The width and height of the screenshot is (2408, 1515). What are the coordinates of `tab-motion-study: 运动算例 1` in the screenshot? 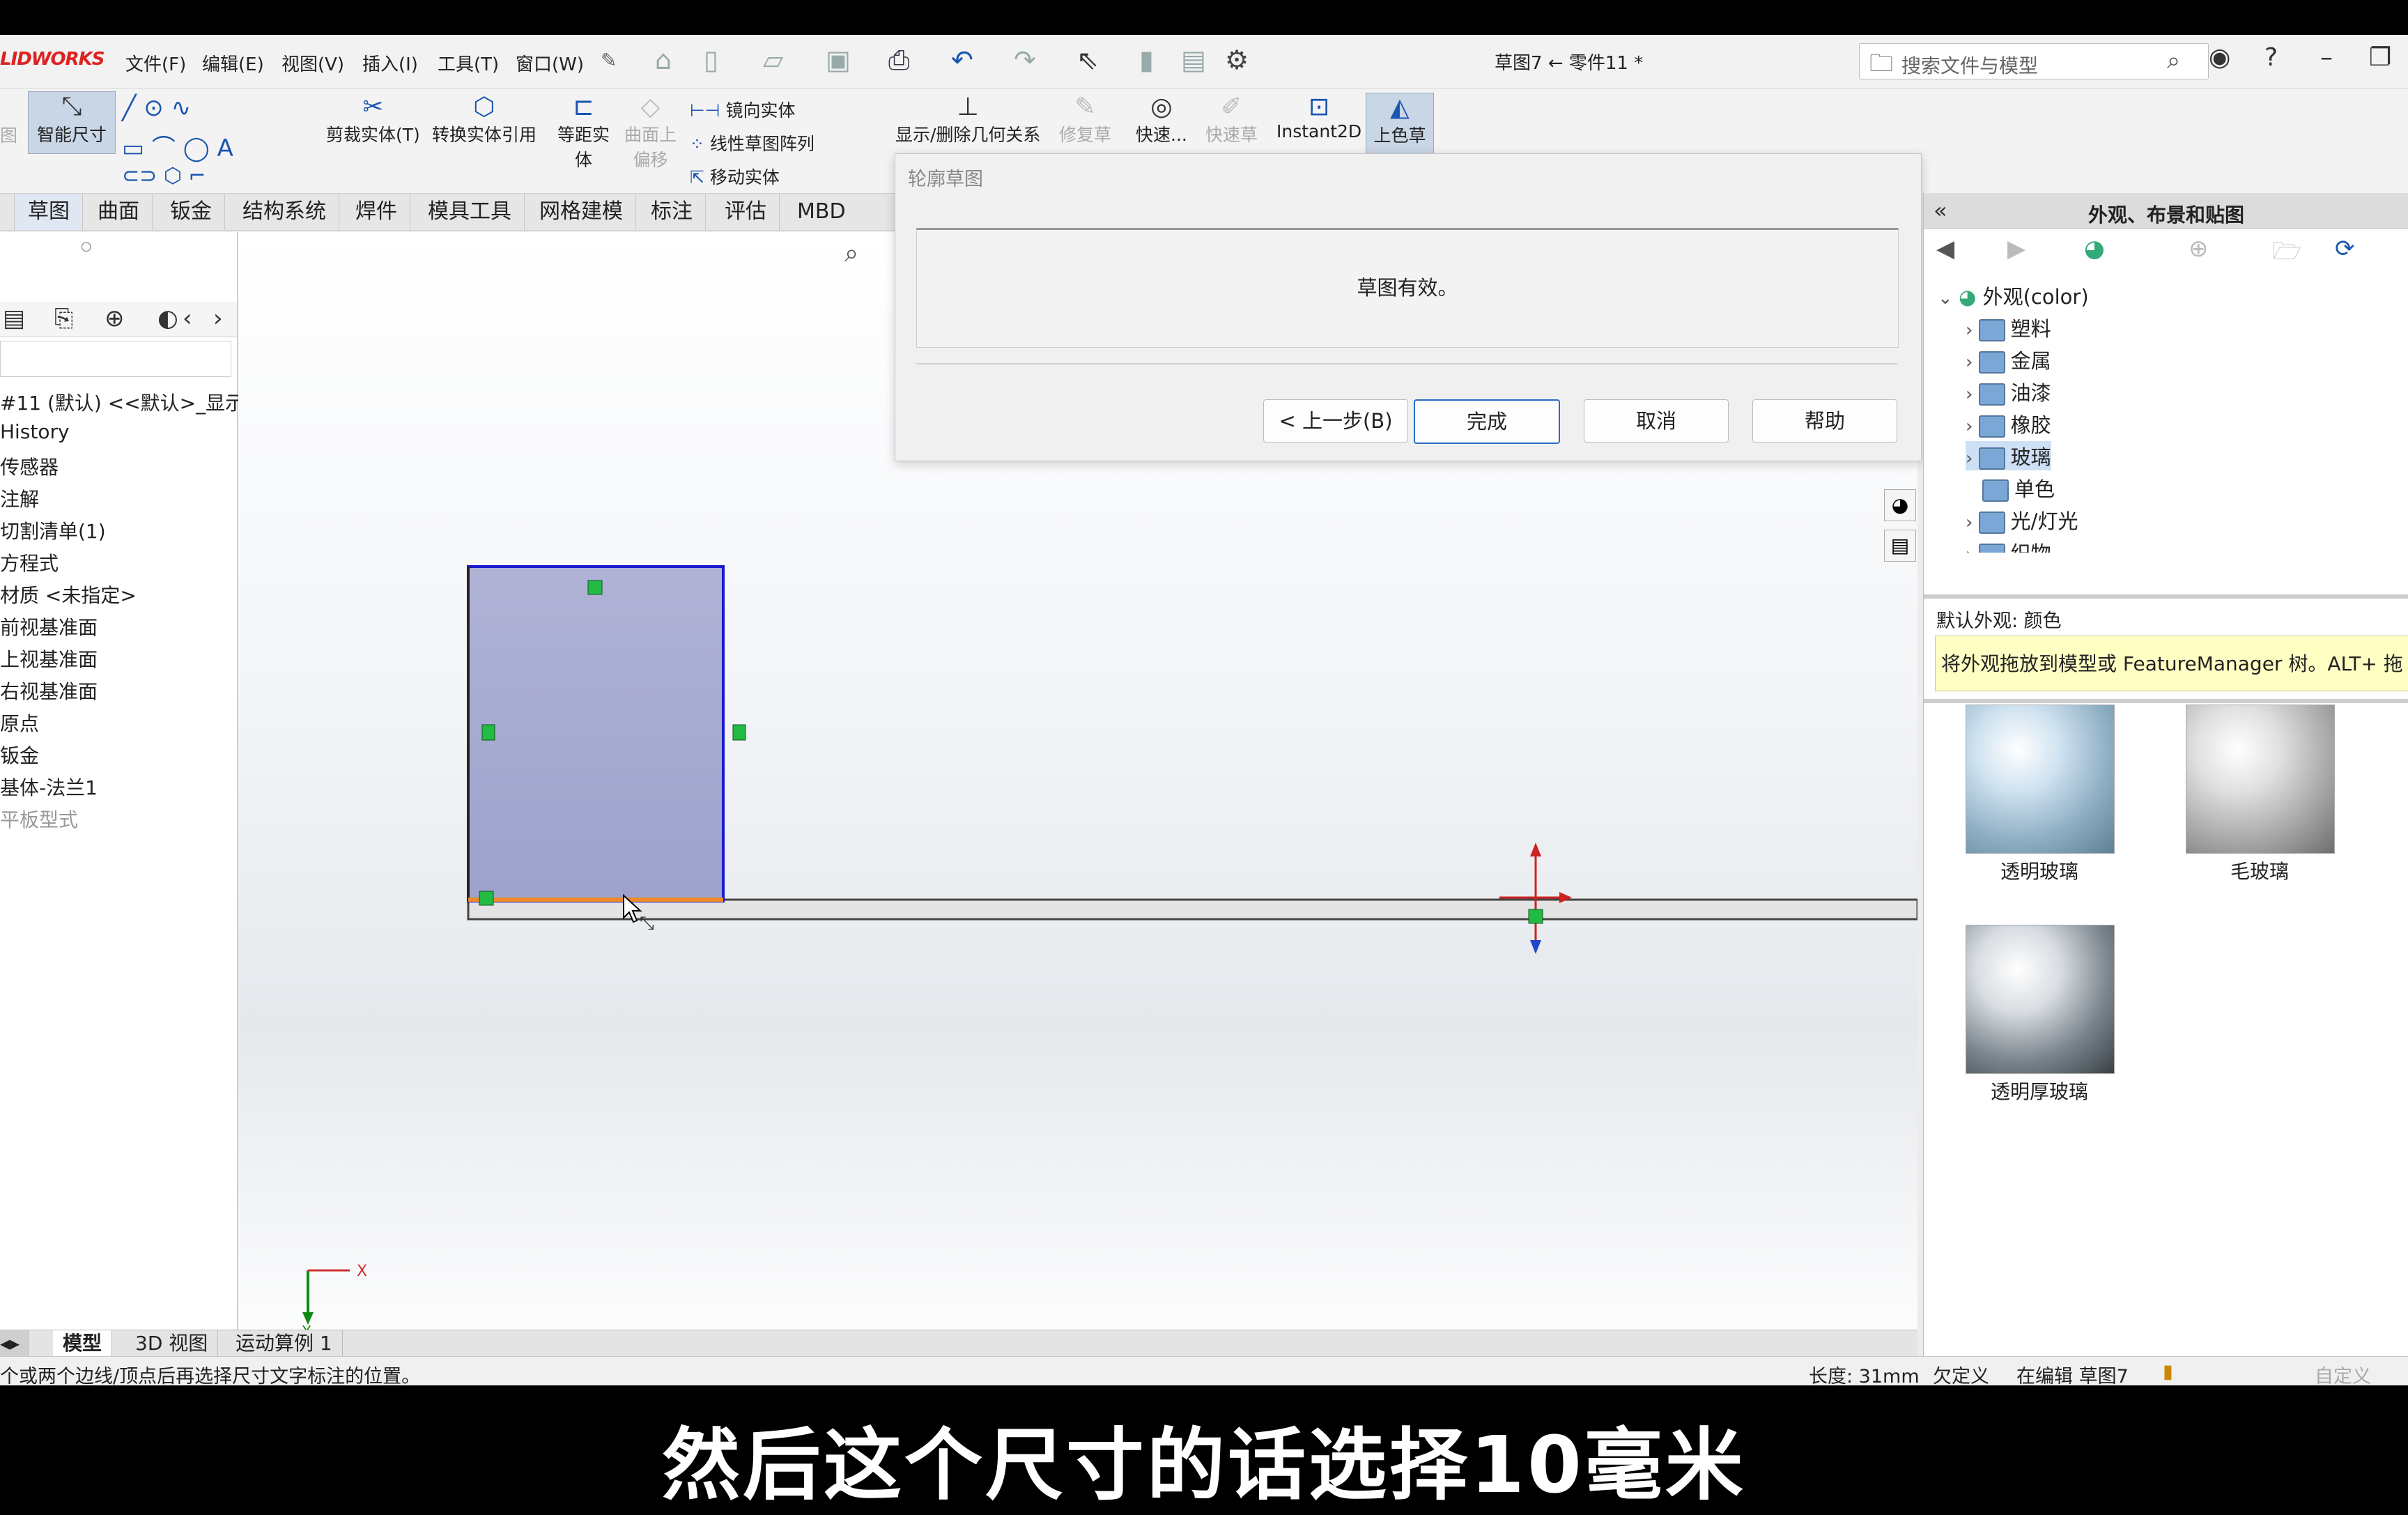 It's located at (285, 1344).